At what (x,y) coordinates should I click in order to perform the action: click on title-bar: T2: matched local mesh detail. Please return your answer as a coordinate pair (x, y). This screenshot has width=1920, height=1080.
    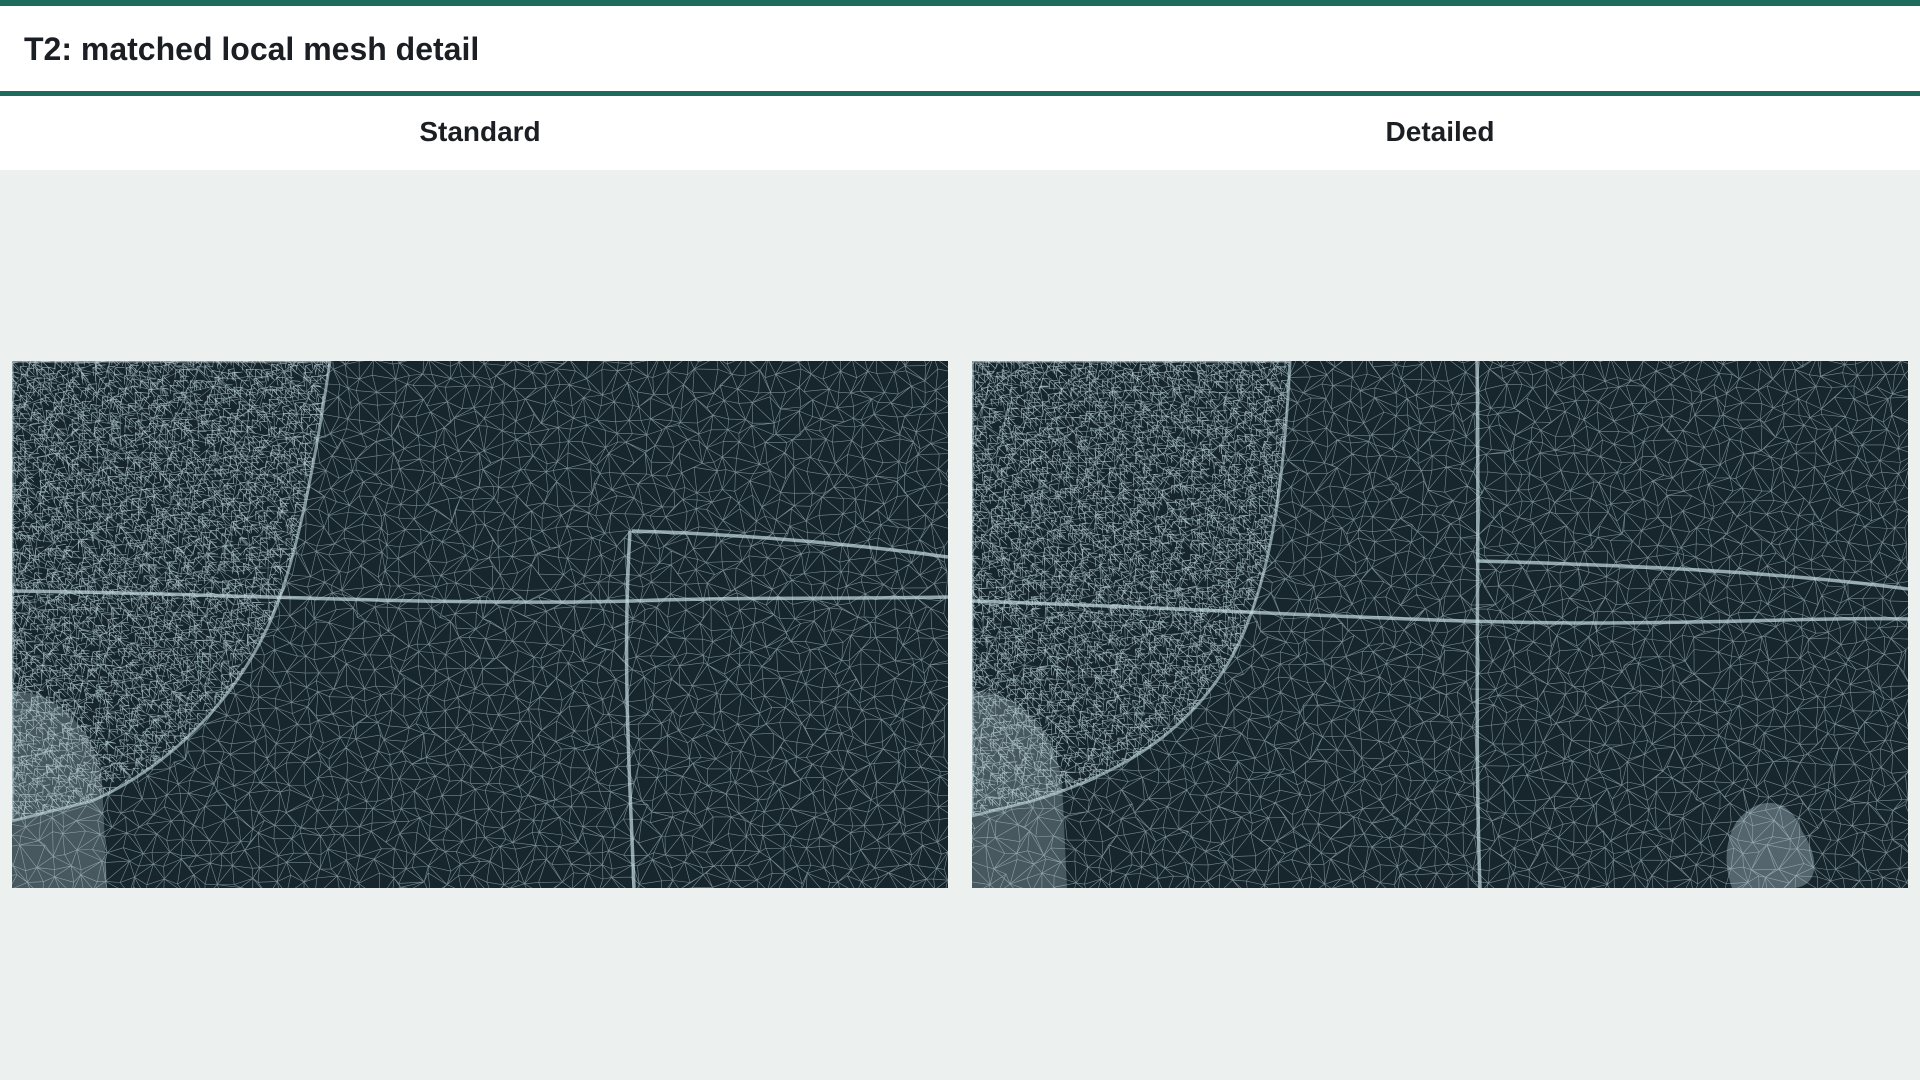
    Looking at the image, I should click on (960, 49).